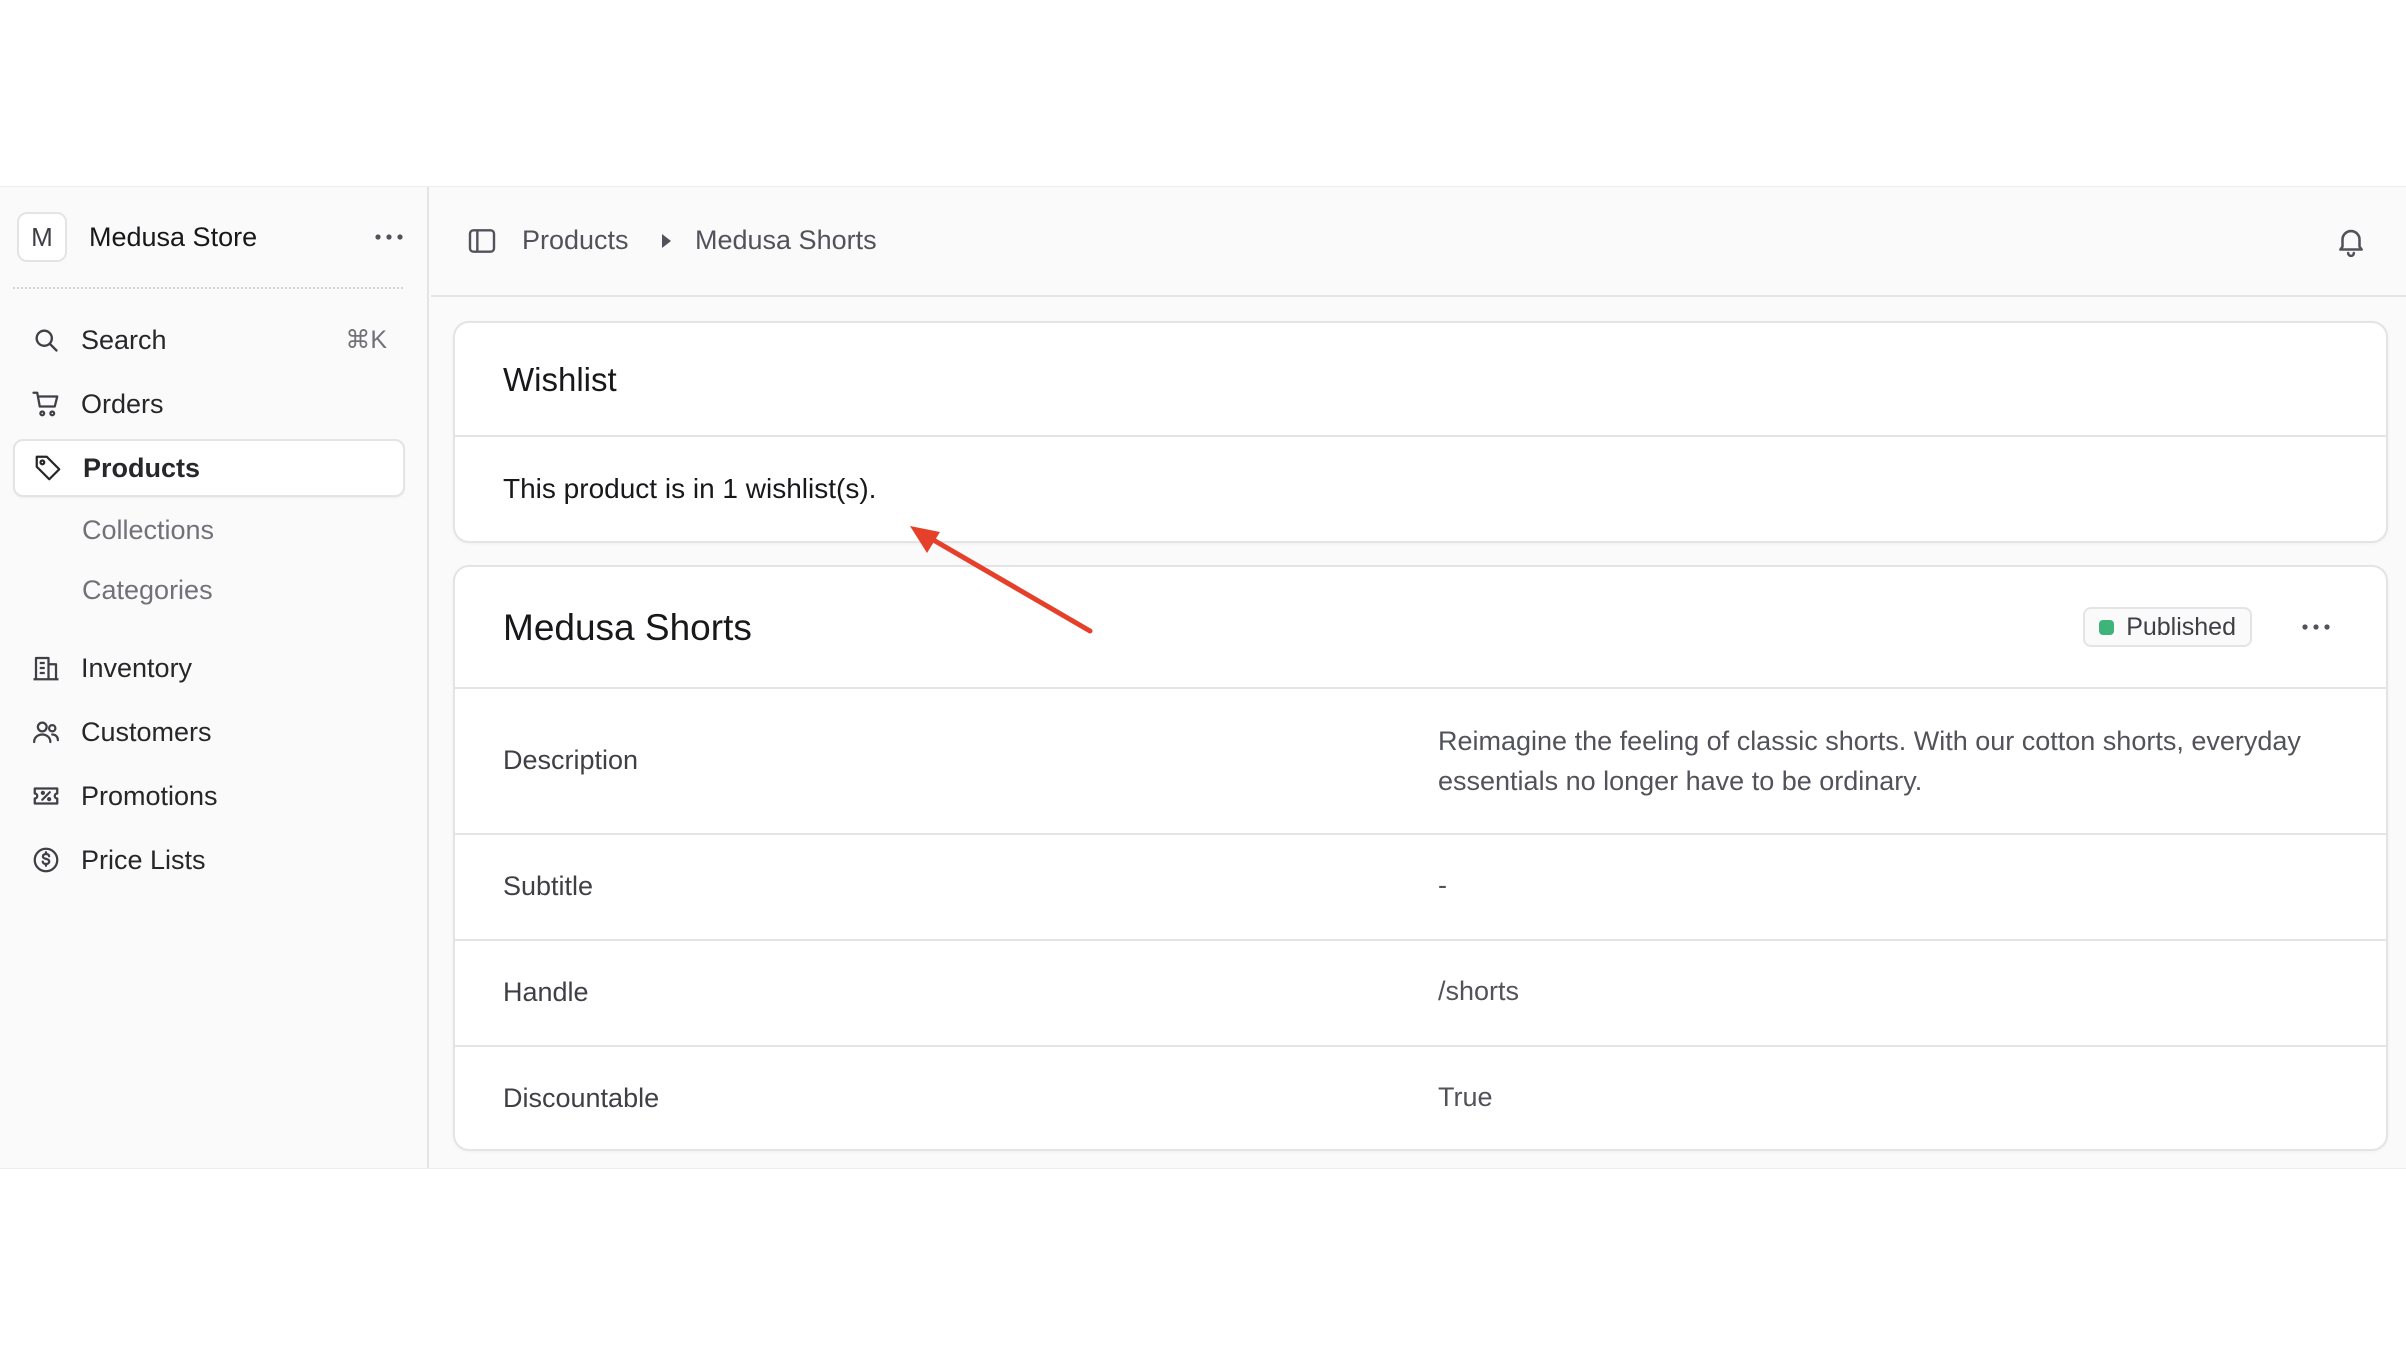 This screenshot has width=2406, height=1353. What do you see at coordinates (122, 403) in the screenshot?
I see `sidebar-item-label: Orders` at bounding box center [122, 403].